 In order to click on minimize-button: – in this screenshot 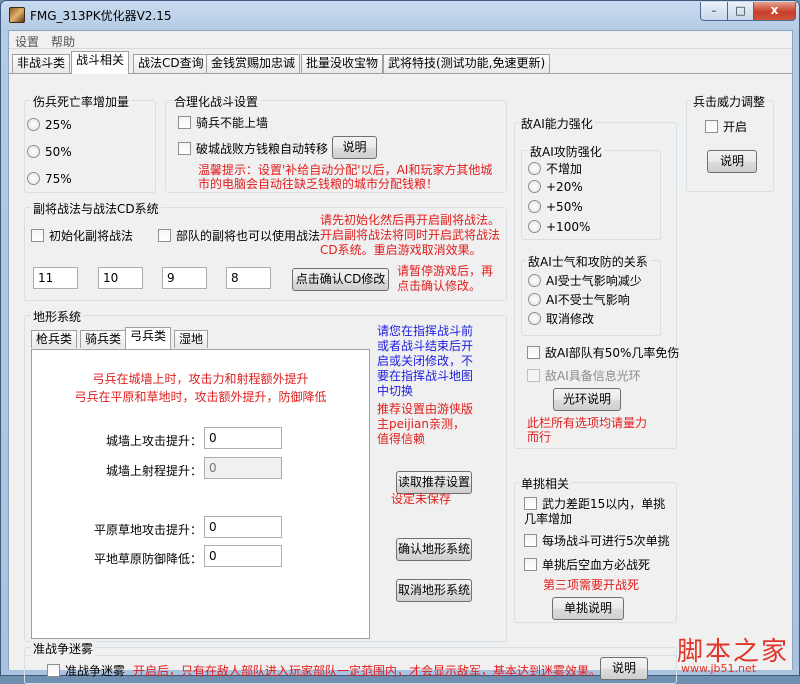, I will do `click(714, 11)`.